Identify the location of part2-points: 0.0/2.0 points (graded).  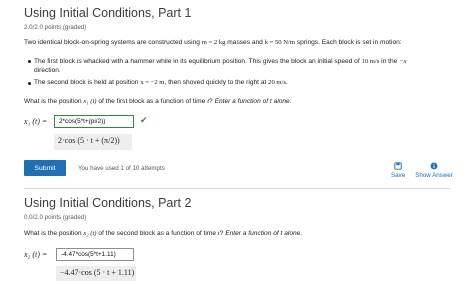
(55, 217).